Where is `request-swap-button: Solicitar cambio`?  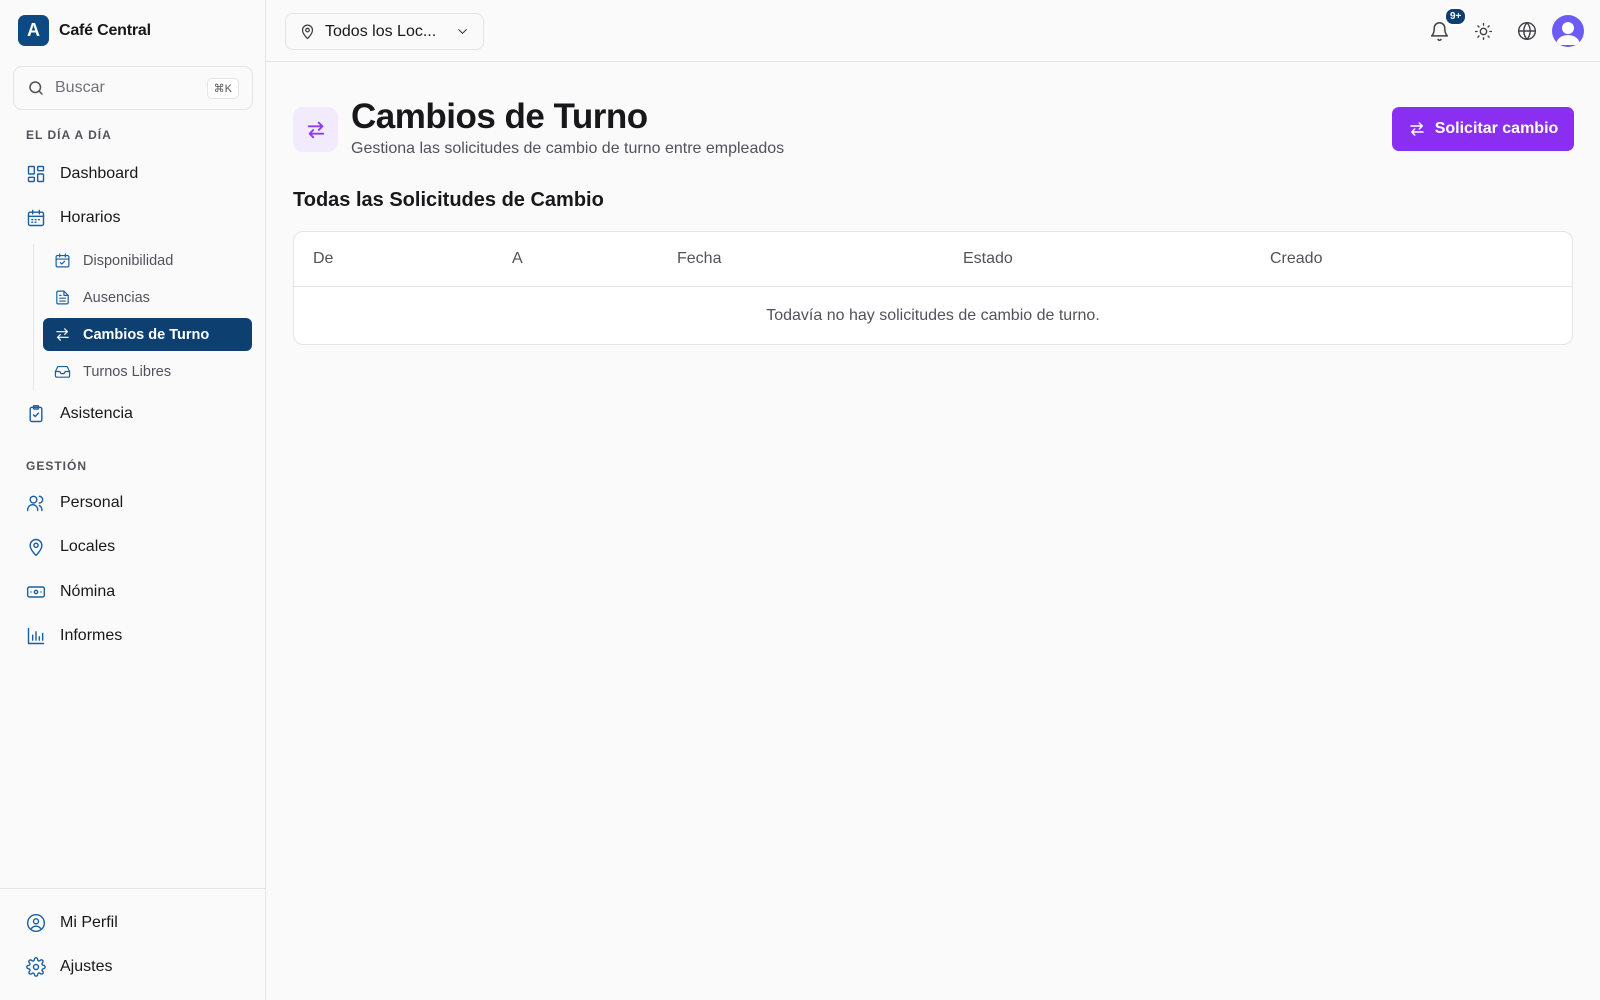 request-swap-button: Solicitar cambio is located at coordinates (1483, 129).